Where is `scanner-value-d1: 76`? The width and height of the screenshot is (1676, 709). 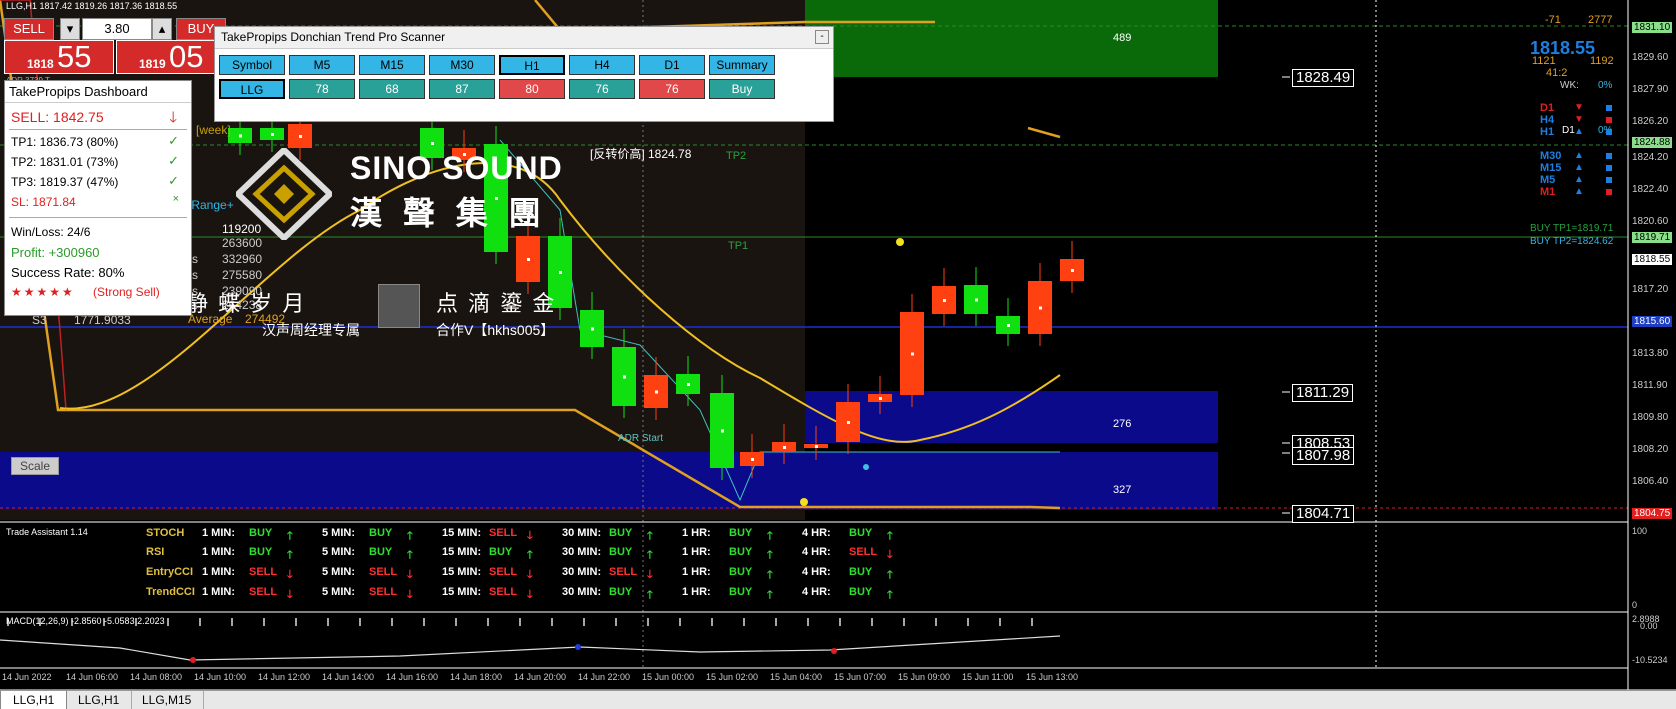
scanner-value-d1: 76 is located at coordinates (672, 89).